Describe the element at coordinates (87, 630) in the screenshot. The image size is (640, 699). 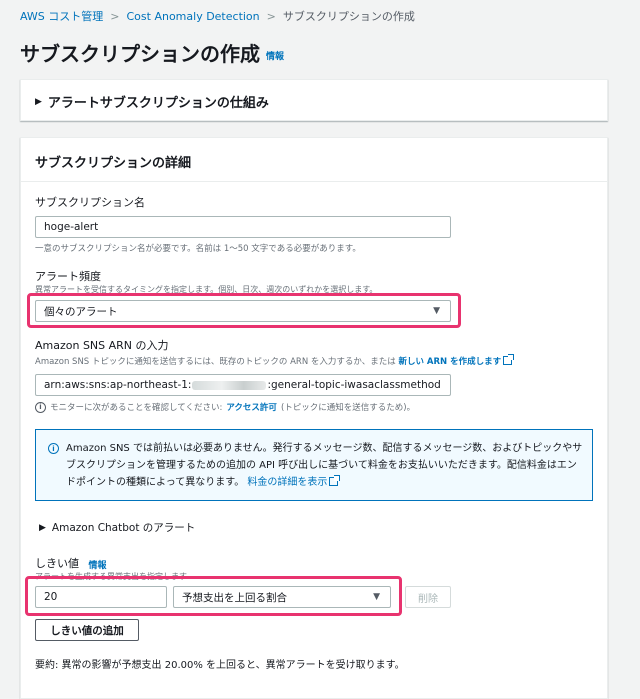
I see `add-threshold-button: しきい値の追加` at that location.